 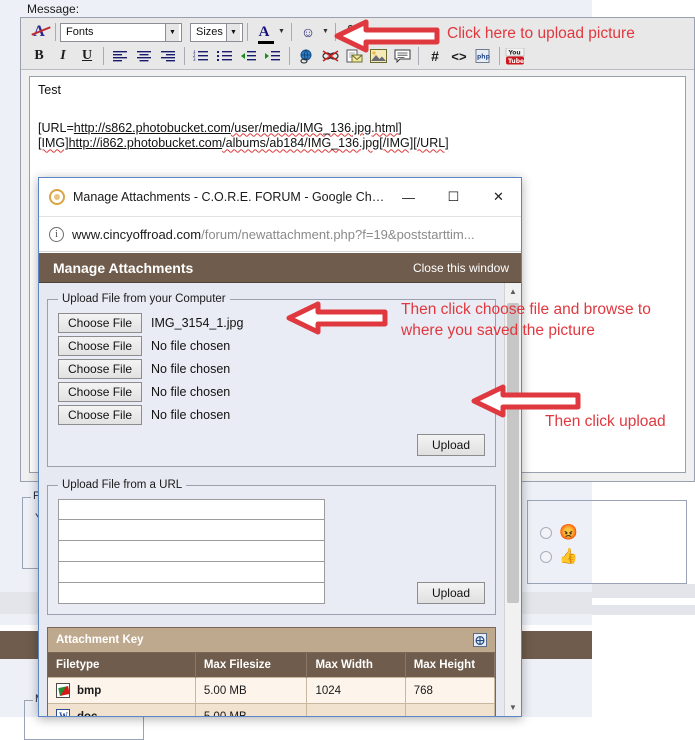 I want to click on window-scrollbar: ▲ ▼, so click(x=512, y=499).